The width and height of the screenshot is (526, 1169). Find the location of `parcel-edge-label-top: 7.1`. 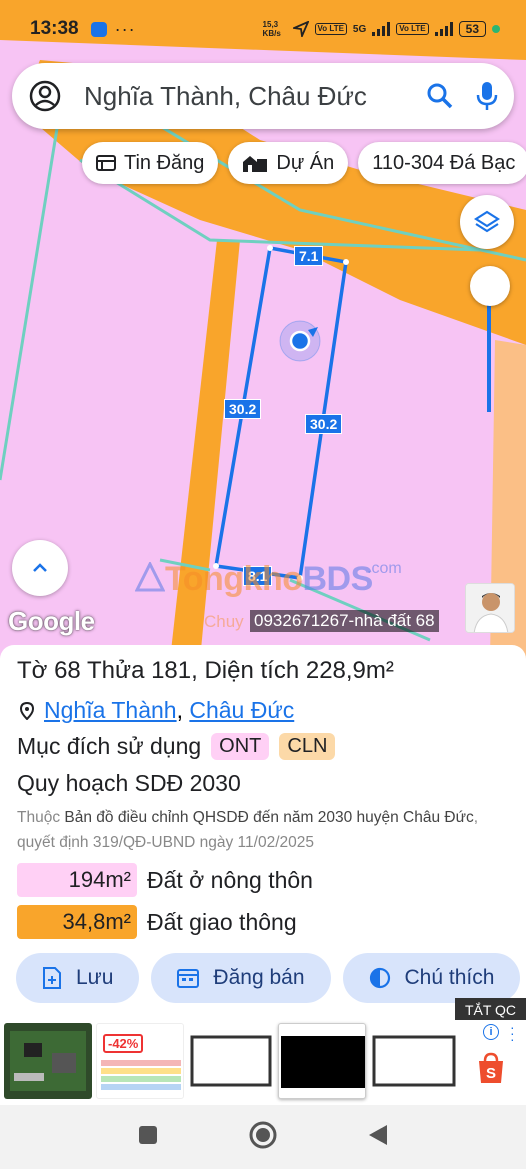

parcel-edge-label-top: 7.1 is located at coordinates (309, 256).